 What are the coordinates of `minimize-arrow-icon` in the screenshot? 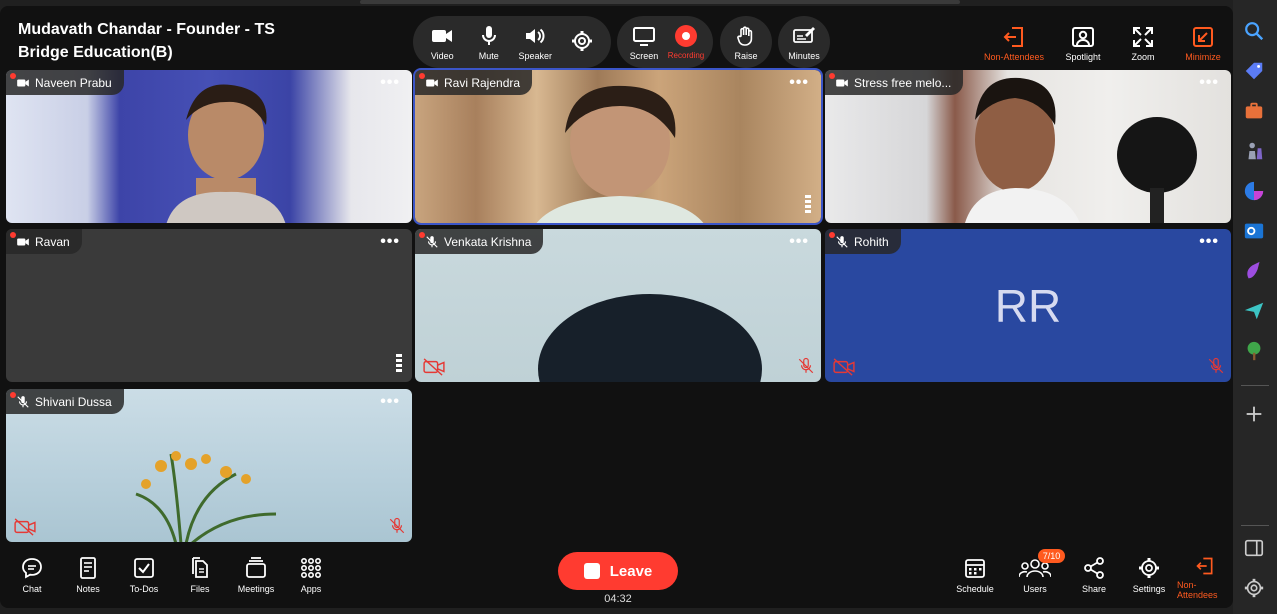 It's located at (1203, 36).